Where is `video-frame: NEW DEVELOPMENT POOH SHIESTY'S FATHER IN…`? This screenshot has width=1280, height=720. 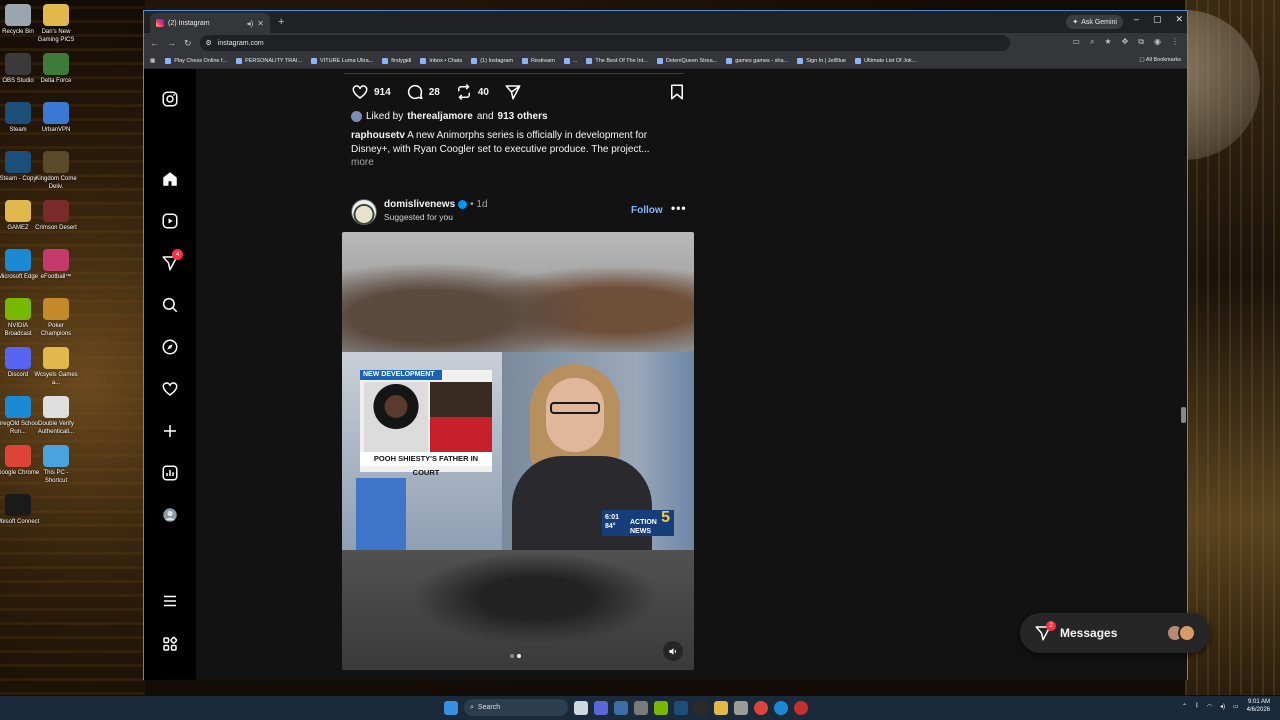
video-frame: NEW DEVELOPMENT POOH SHIESTY'S FATHER IN… is located at coordinates (518, 451).